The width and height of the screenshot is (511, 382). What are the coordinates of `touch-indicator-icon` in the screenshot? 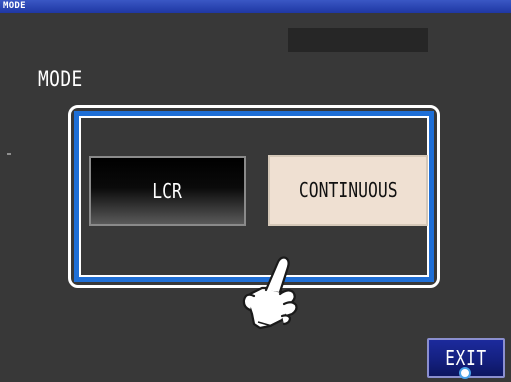 It's located at (465, 373).